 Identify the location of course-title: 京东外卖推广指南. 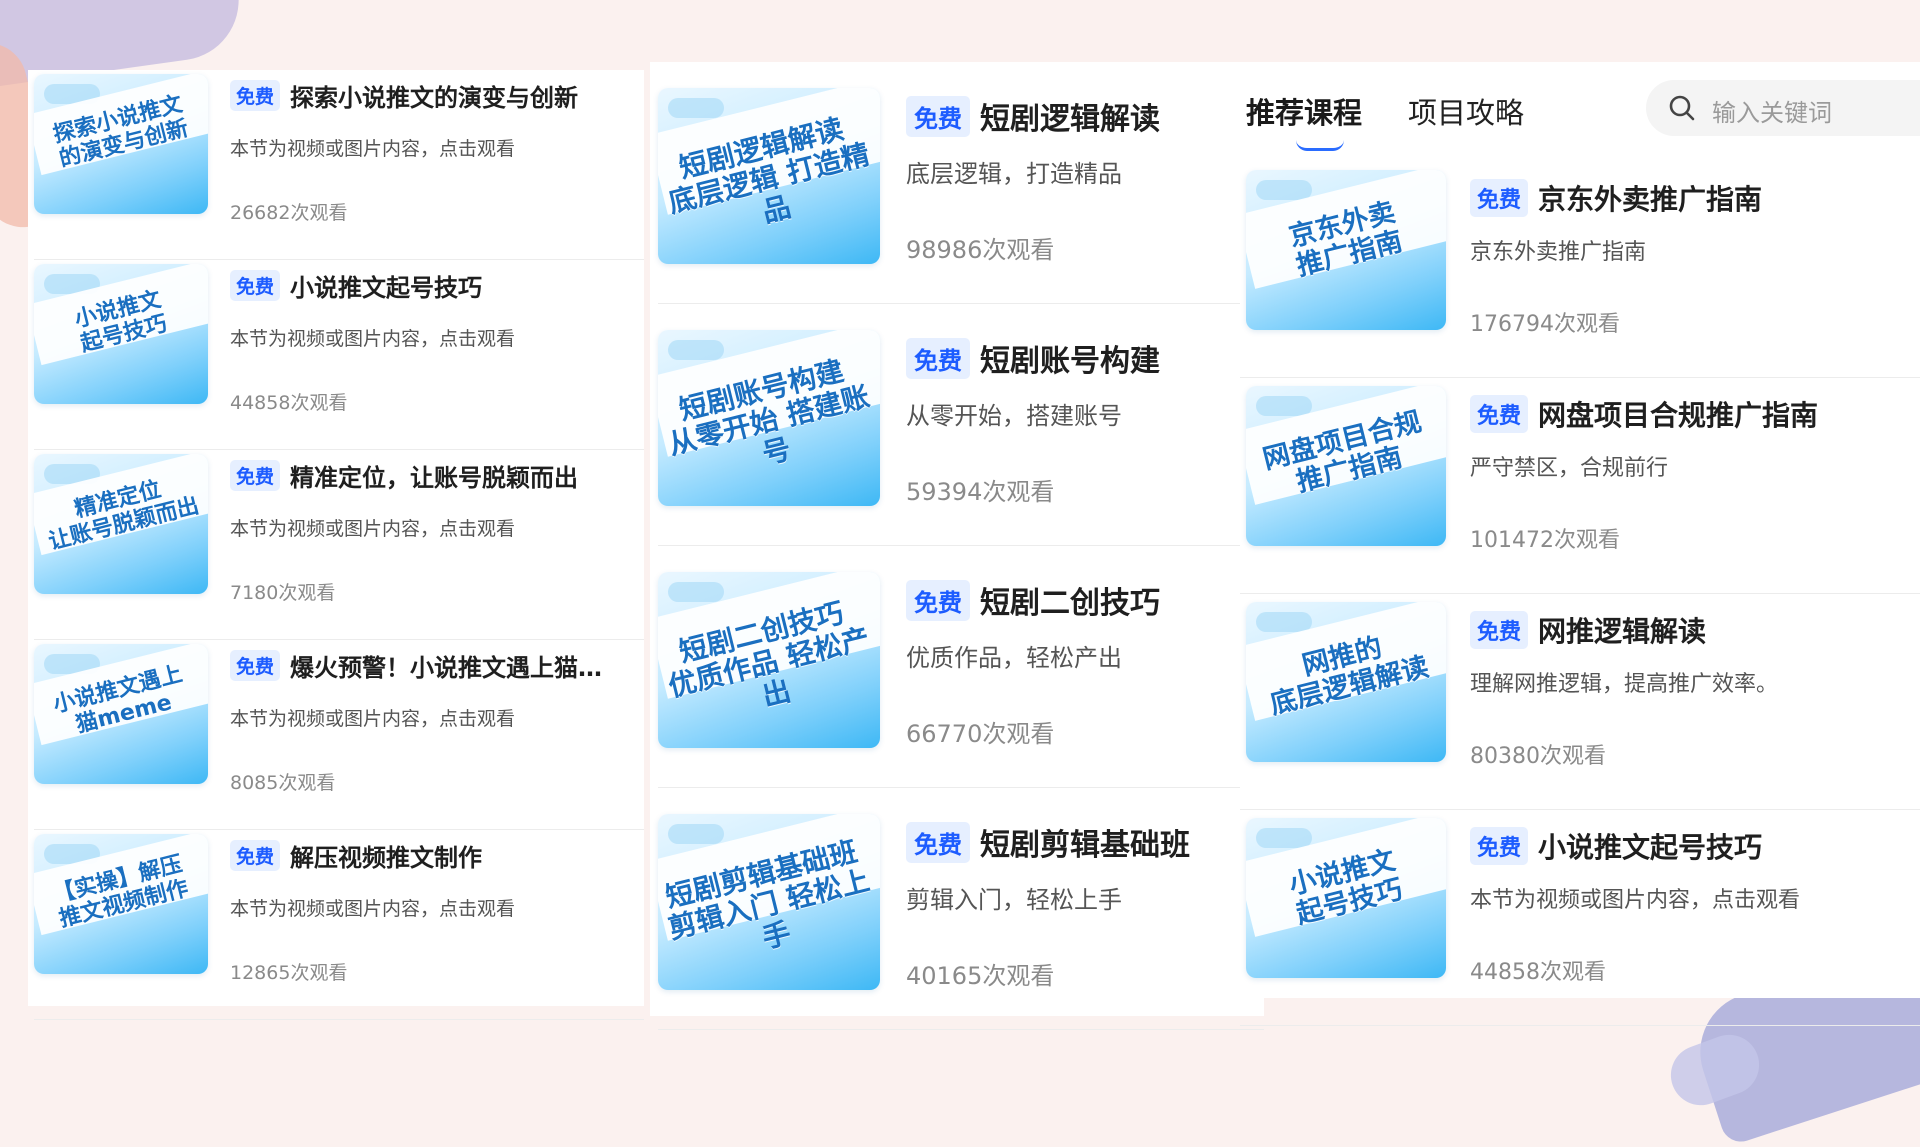
(1650, 199).